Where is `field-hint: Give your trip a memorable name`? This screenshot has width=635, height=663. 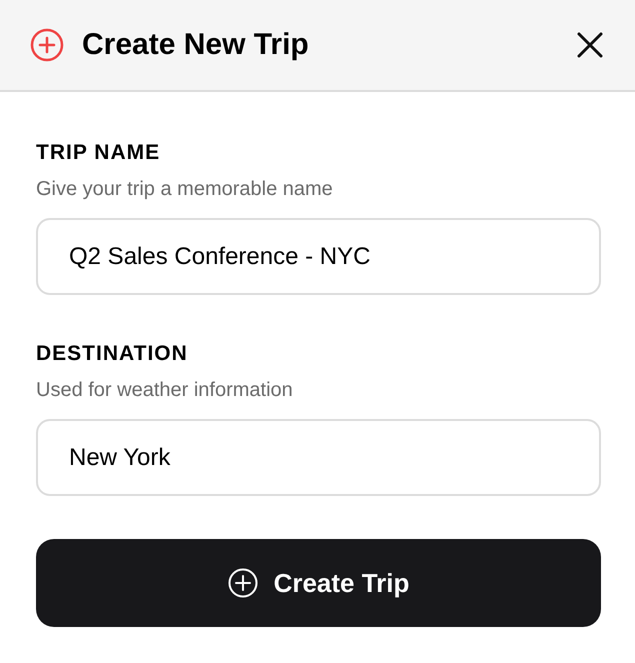 field-hint: Give your trip a memorable name is located at coordinates (185, 189).